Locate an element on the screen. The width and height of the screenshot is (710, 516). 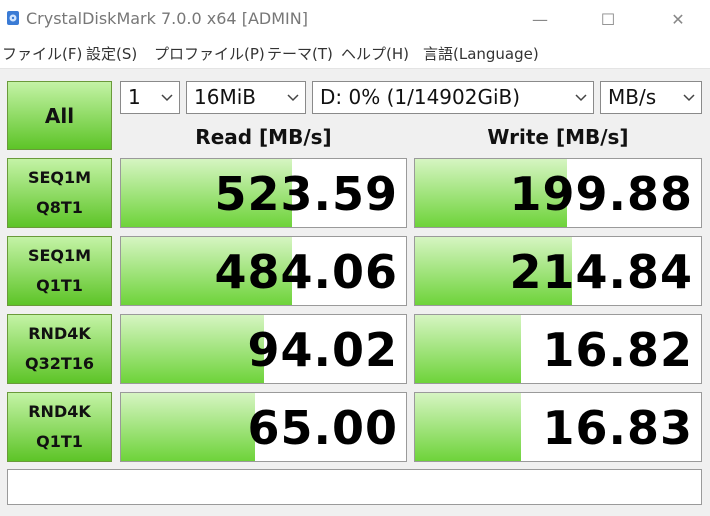
test-button-rnd4k-q32t16: RND4K Q32T16 is located at coordinates (59, 349).